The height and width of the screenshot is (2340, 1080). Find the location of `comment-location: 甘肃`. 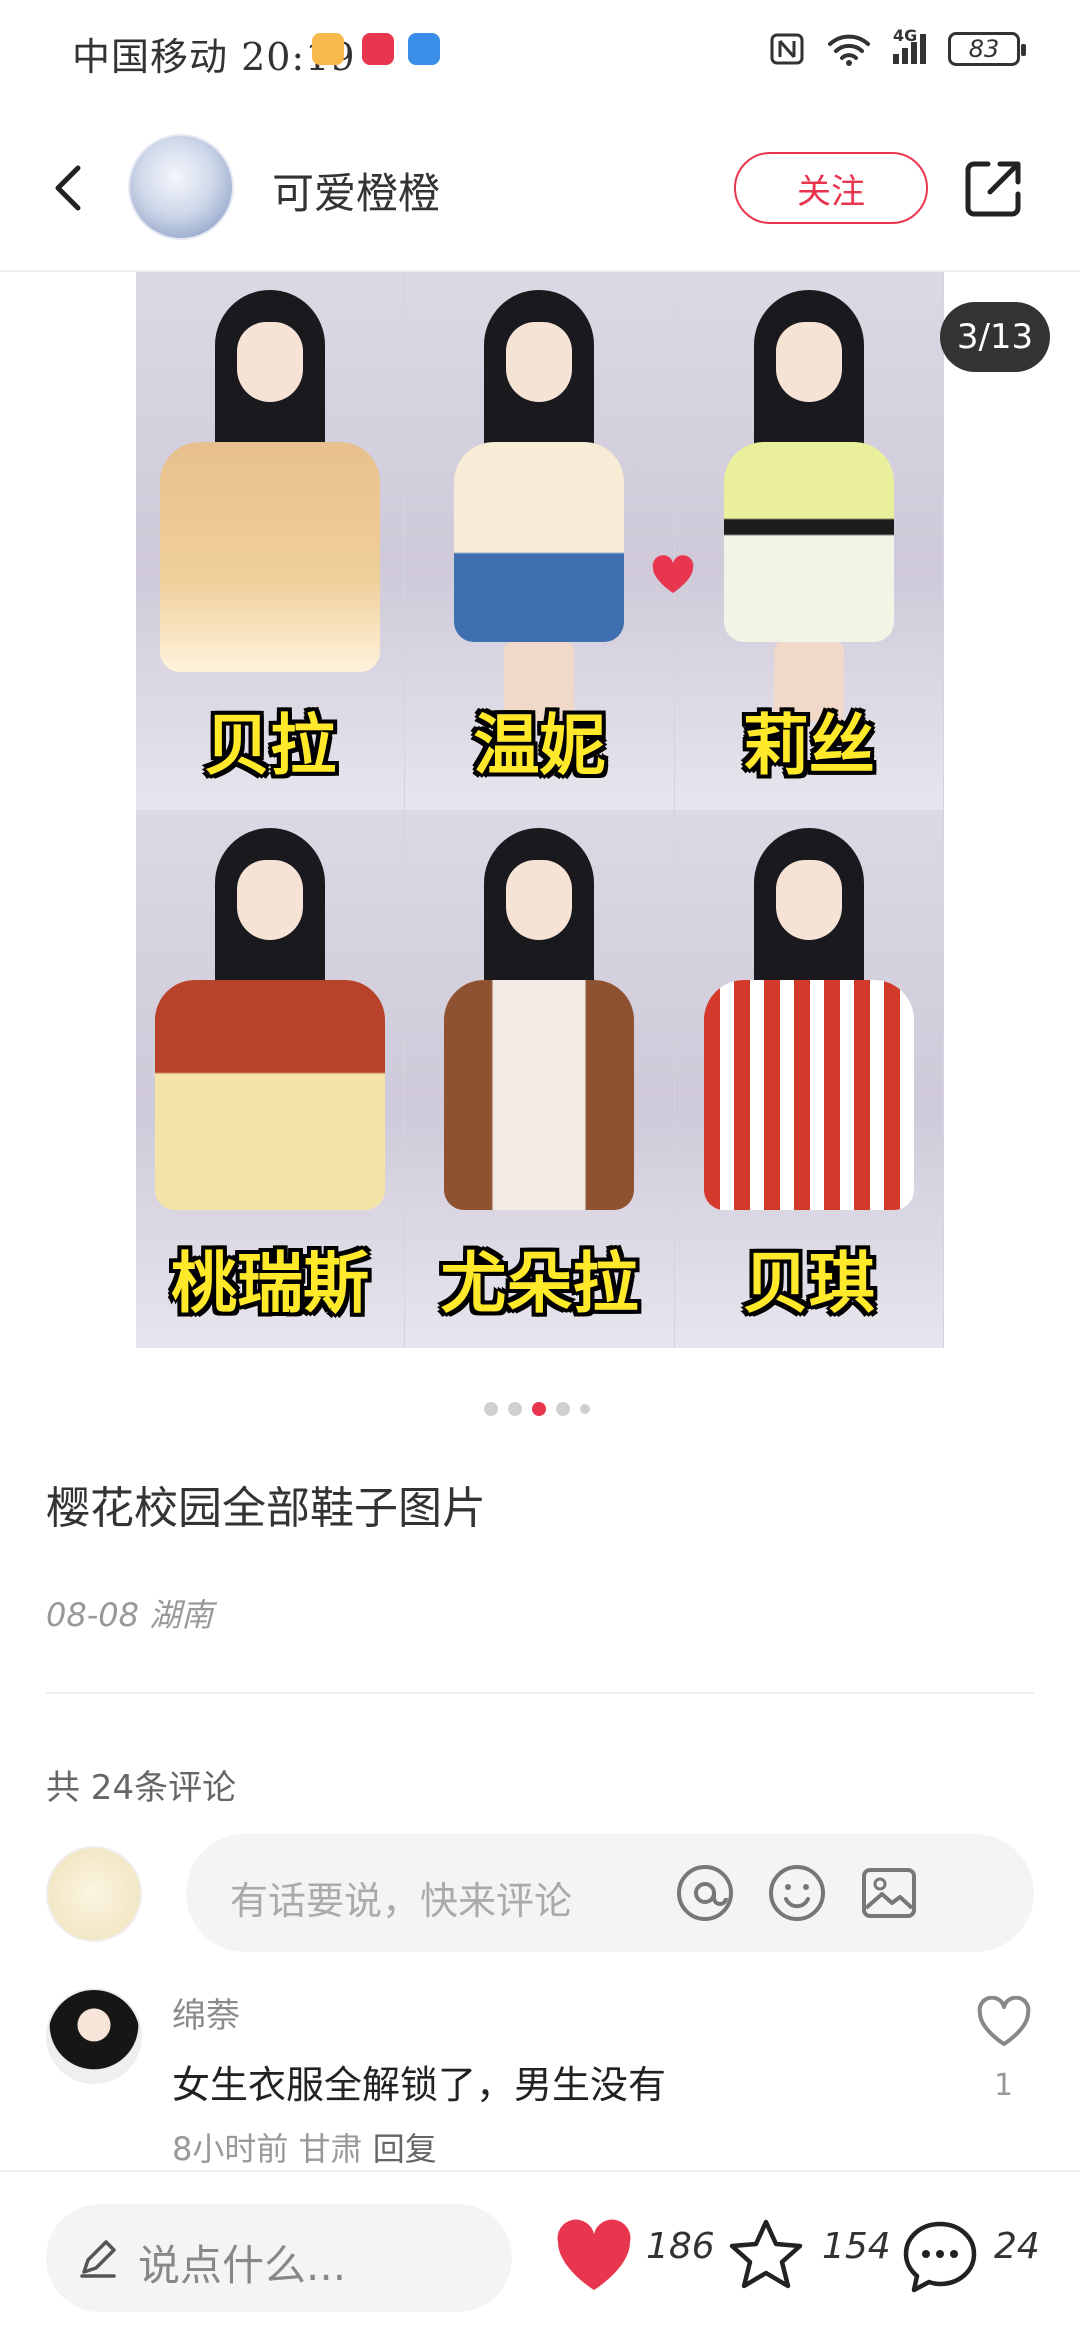

comment-location: 甘肃 is located at coordinates (330, 2149).